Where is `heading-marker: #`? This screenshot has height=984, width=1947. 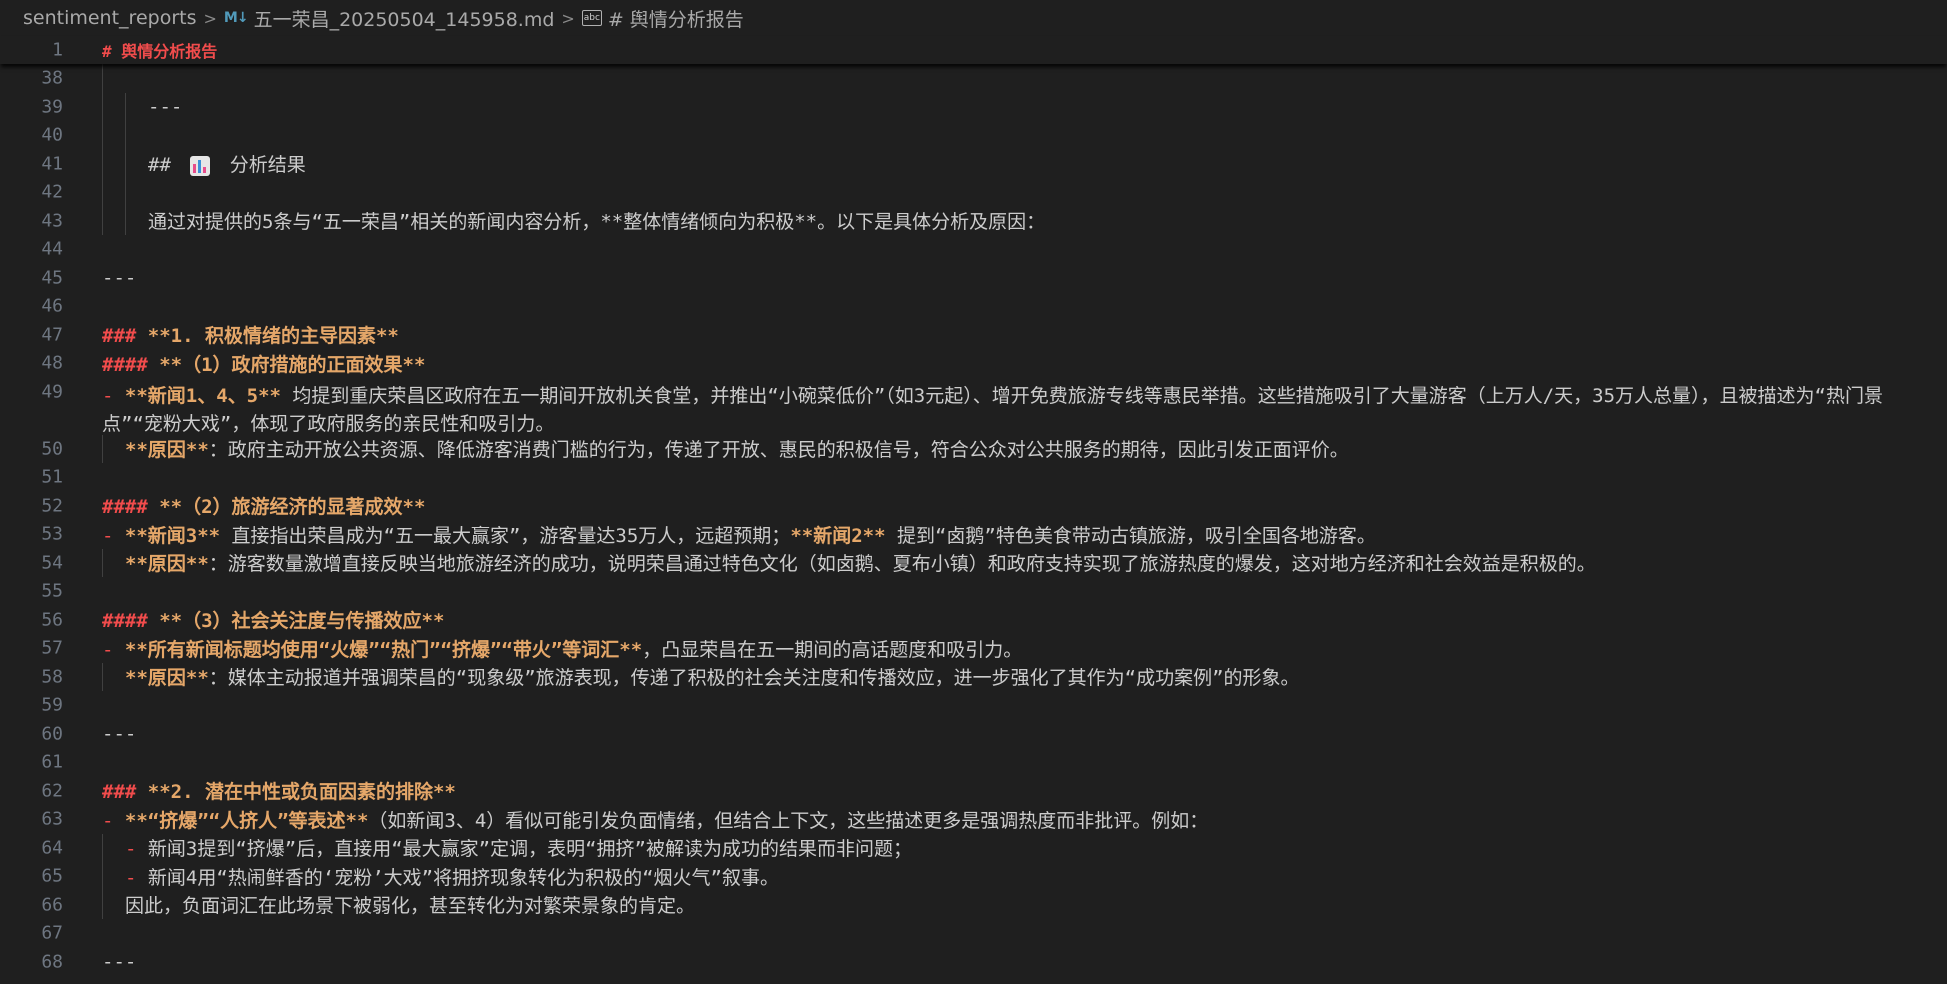 heading-marker: # is located at coordinates (107, 51).